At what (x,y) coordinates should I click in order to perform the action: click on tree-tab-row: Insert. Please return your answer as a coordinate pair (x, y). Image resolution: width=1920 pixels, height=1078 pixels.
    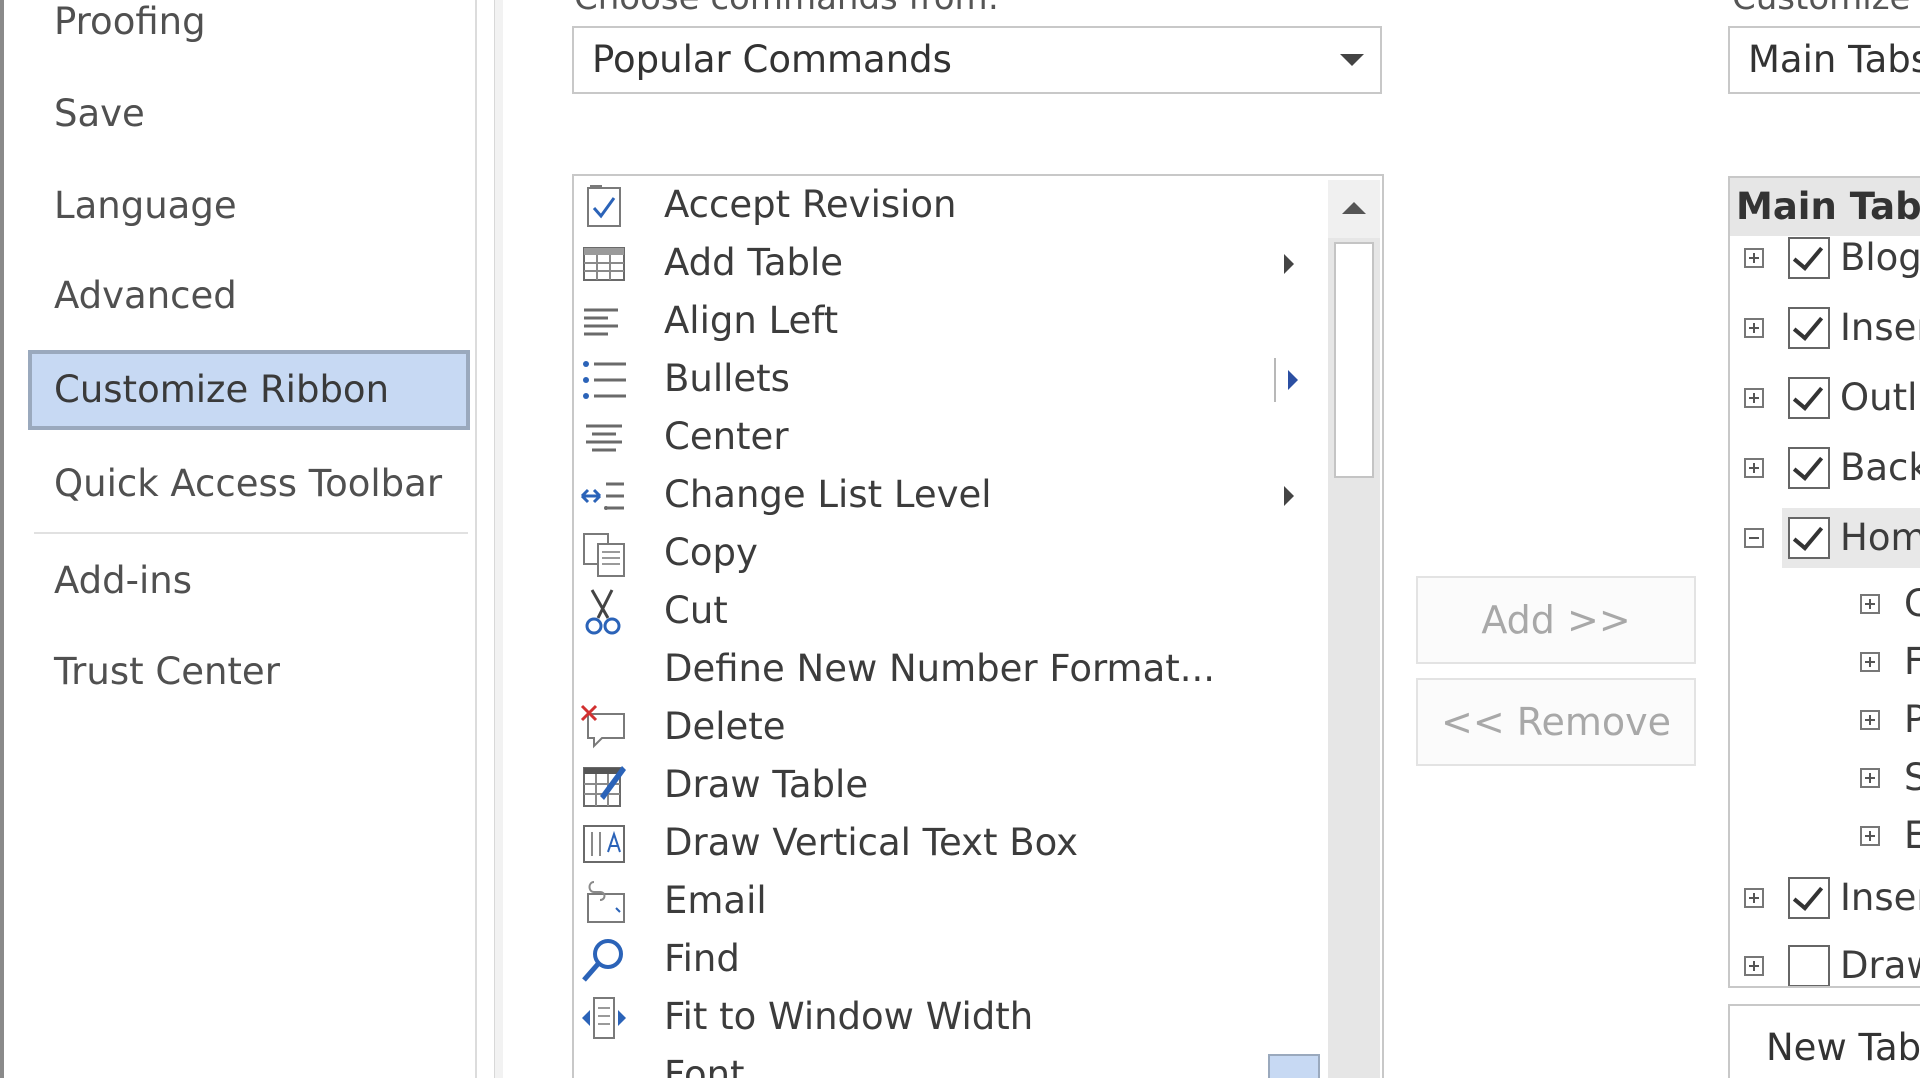
    Looking at the image, I should click on (1825, 898).